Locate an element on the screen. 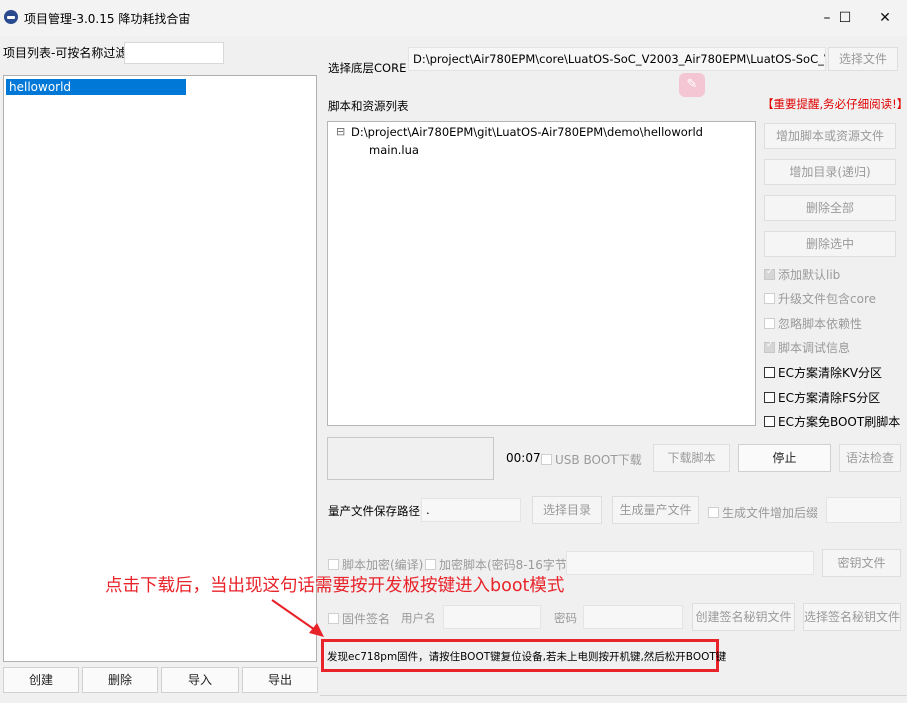  checkbox-label: EC方案清除KV分区 is located at coordinates (830, 373).